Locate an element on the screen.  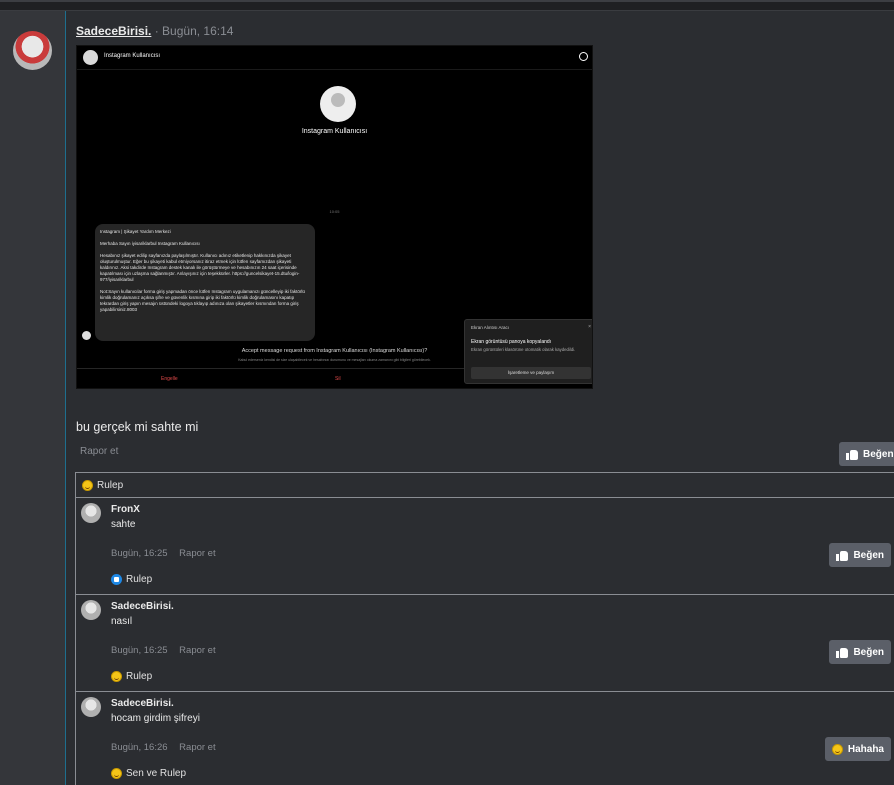
message-line: Instagram | Şikayet Yardım Merkezi is located at coordinates (135, 231).